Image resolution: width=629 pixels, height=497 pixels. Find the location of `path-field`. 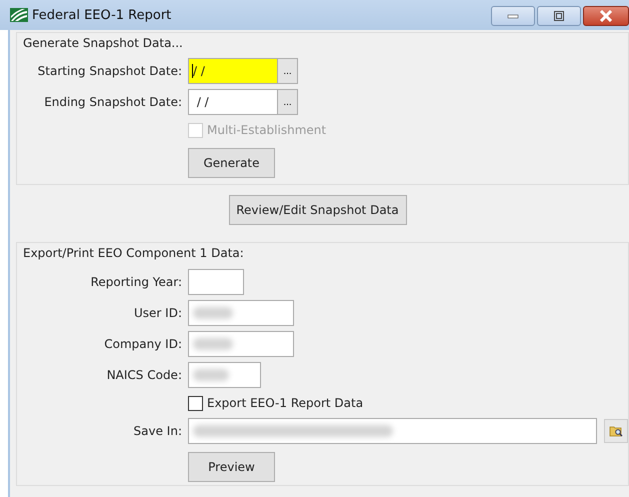

path-field is located at coordinates (392, 431).